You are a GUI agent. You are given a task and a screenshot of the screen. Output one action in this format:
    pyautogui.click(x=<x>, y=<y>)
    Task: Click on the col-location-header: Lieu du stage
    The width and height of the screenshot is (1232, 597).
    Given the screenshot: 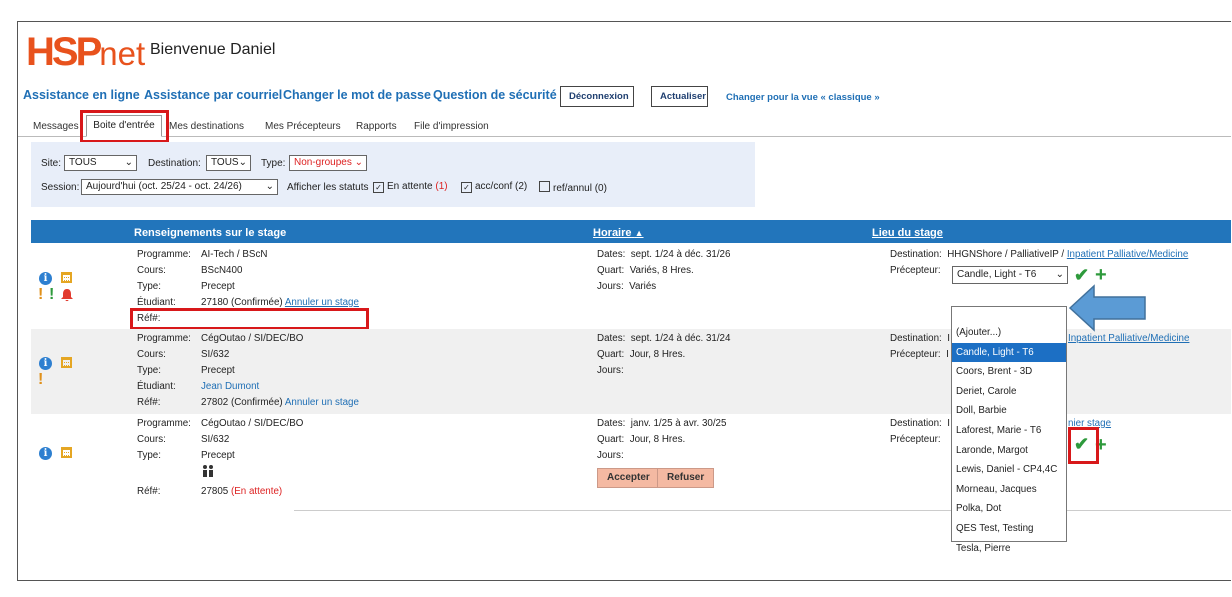 What is the action you would take?
    pyautogui.click(x=907, y=233)
    